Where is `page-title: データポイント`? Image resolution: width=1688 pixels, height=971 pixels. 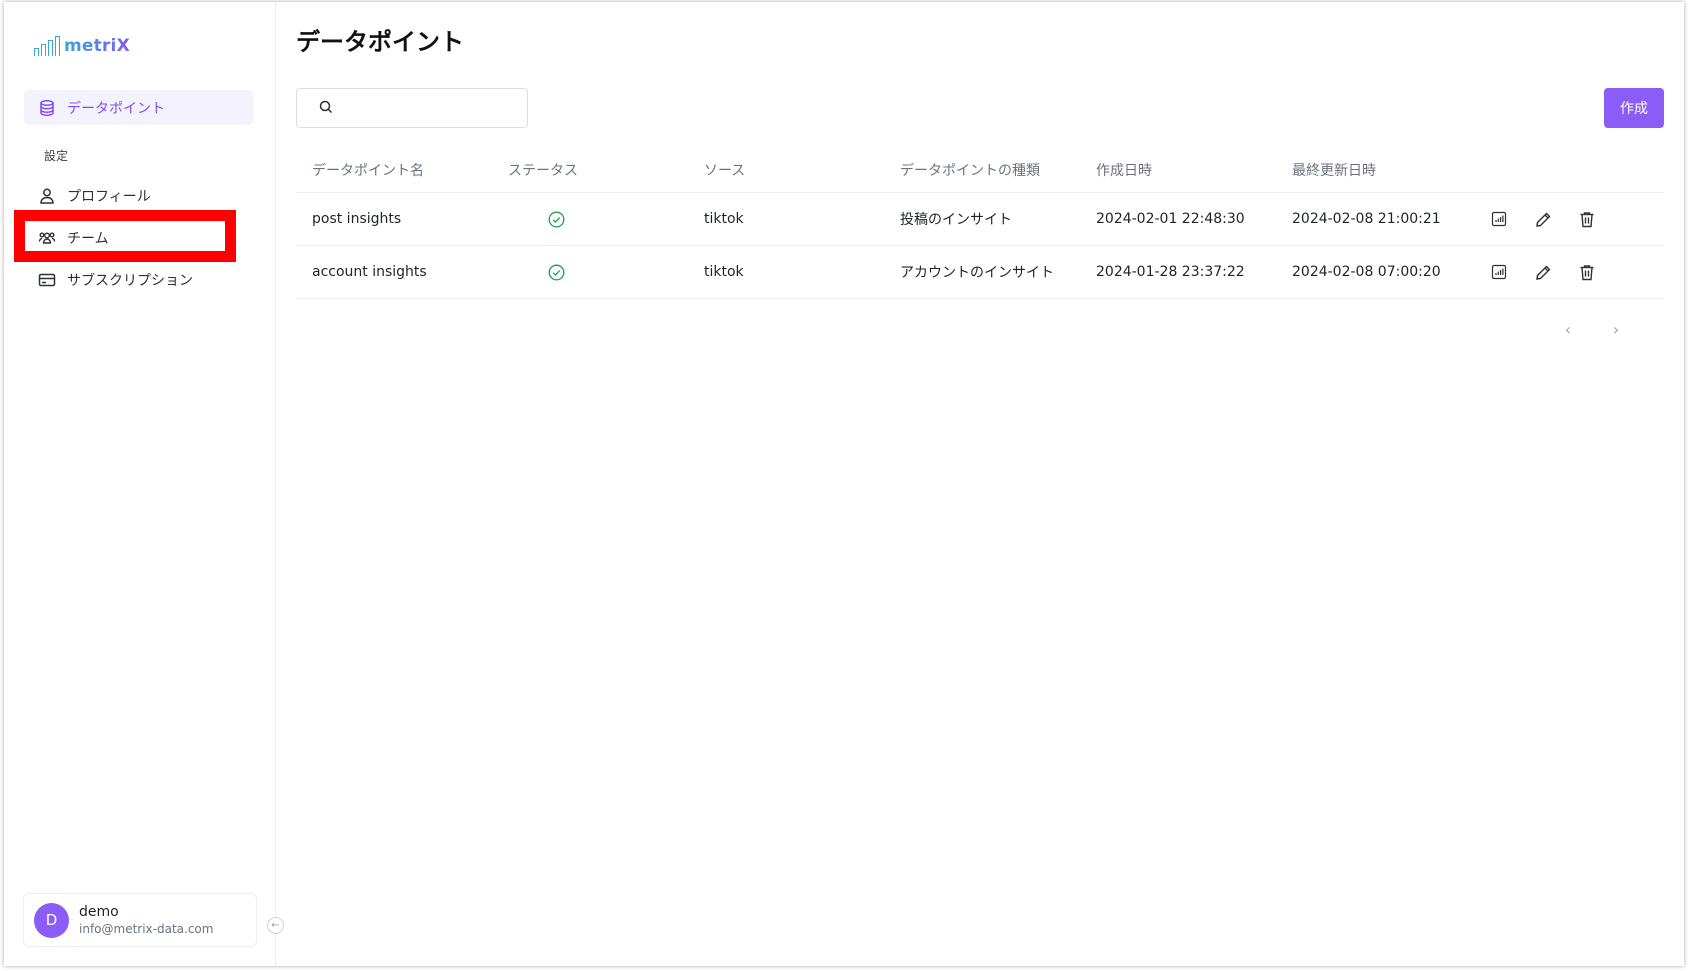
page-title: データポイント is located at coordinates (380, 42).